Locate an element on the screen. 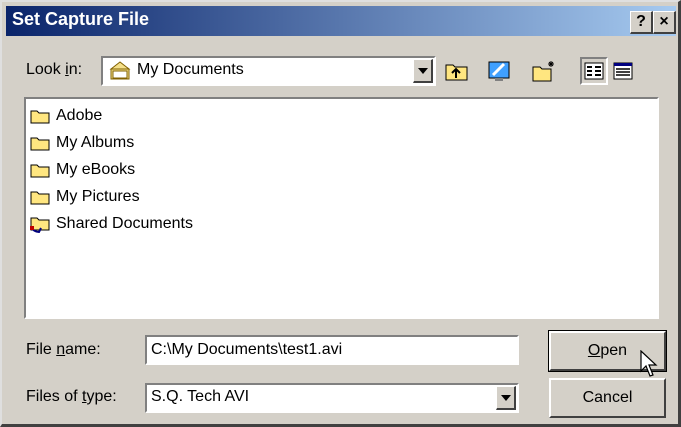 This screenshot has height=427, width=681. list-item-label: Shared Documents is located at coordinates (124, 223).